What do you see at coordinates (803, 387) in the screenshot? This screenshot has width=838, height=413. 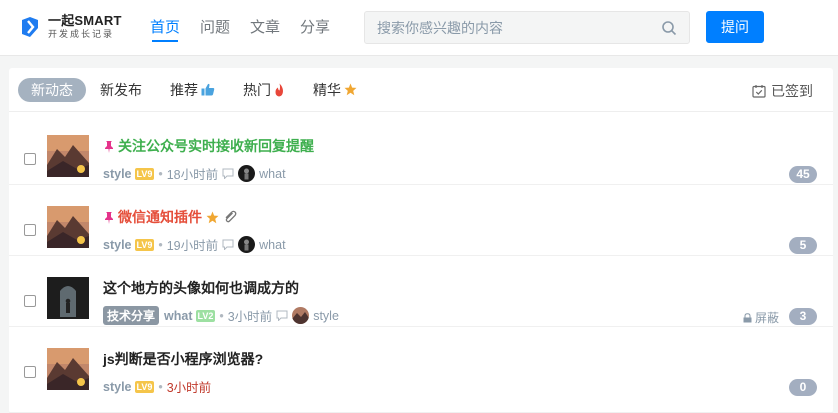 I see `reply-count-badge: 0` at bounding box center [803, 387].